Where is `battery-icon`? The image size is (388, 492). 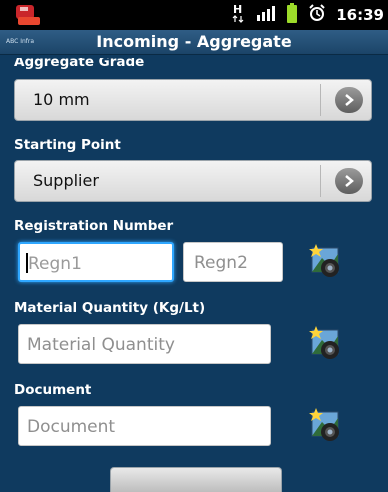
battery-icon is located at coordinates (292, 15).